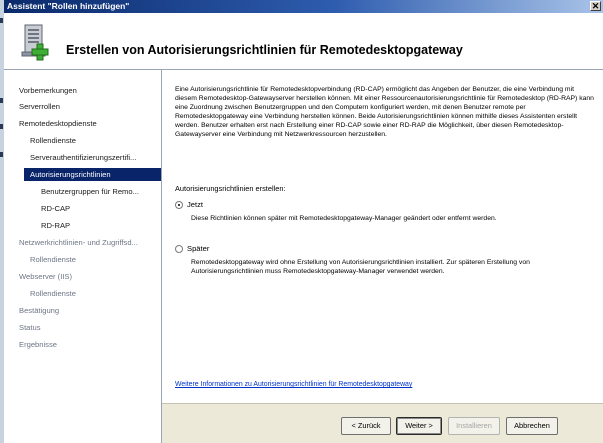 The width and height of the screenshot is (603, 443). Describe the element at coordinates (179, 205) in the screenshot. I see `radio-now-button` at that location.